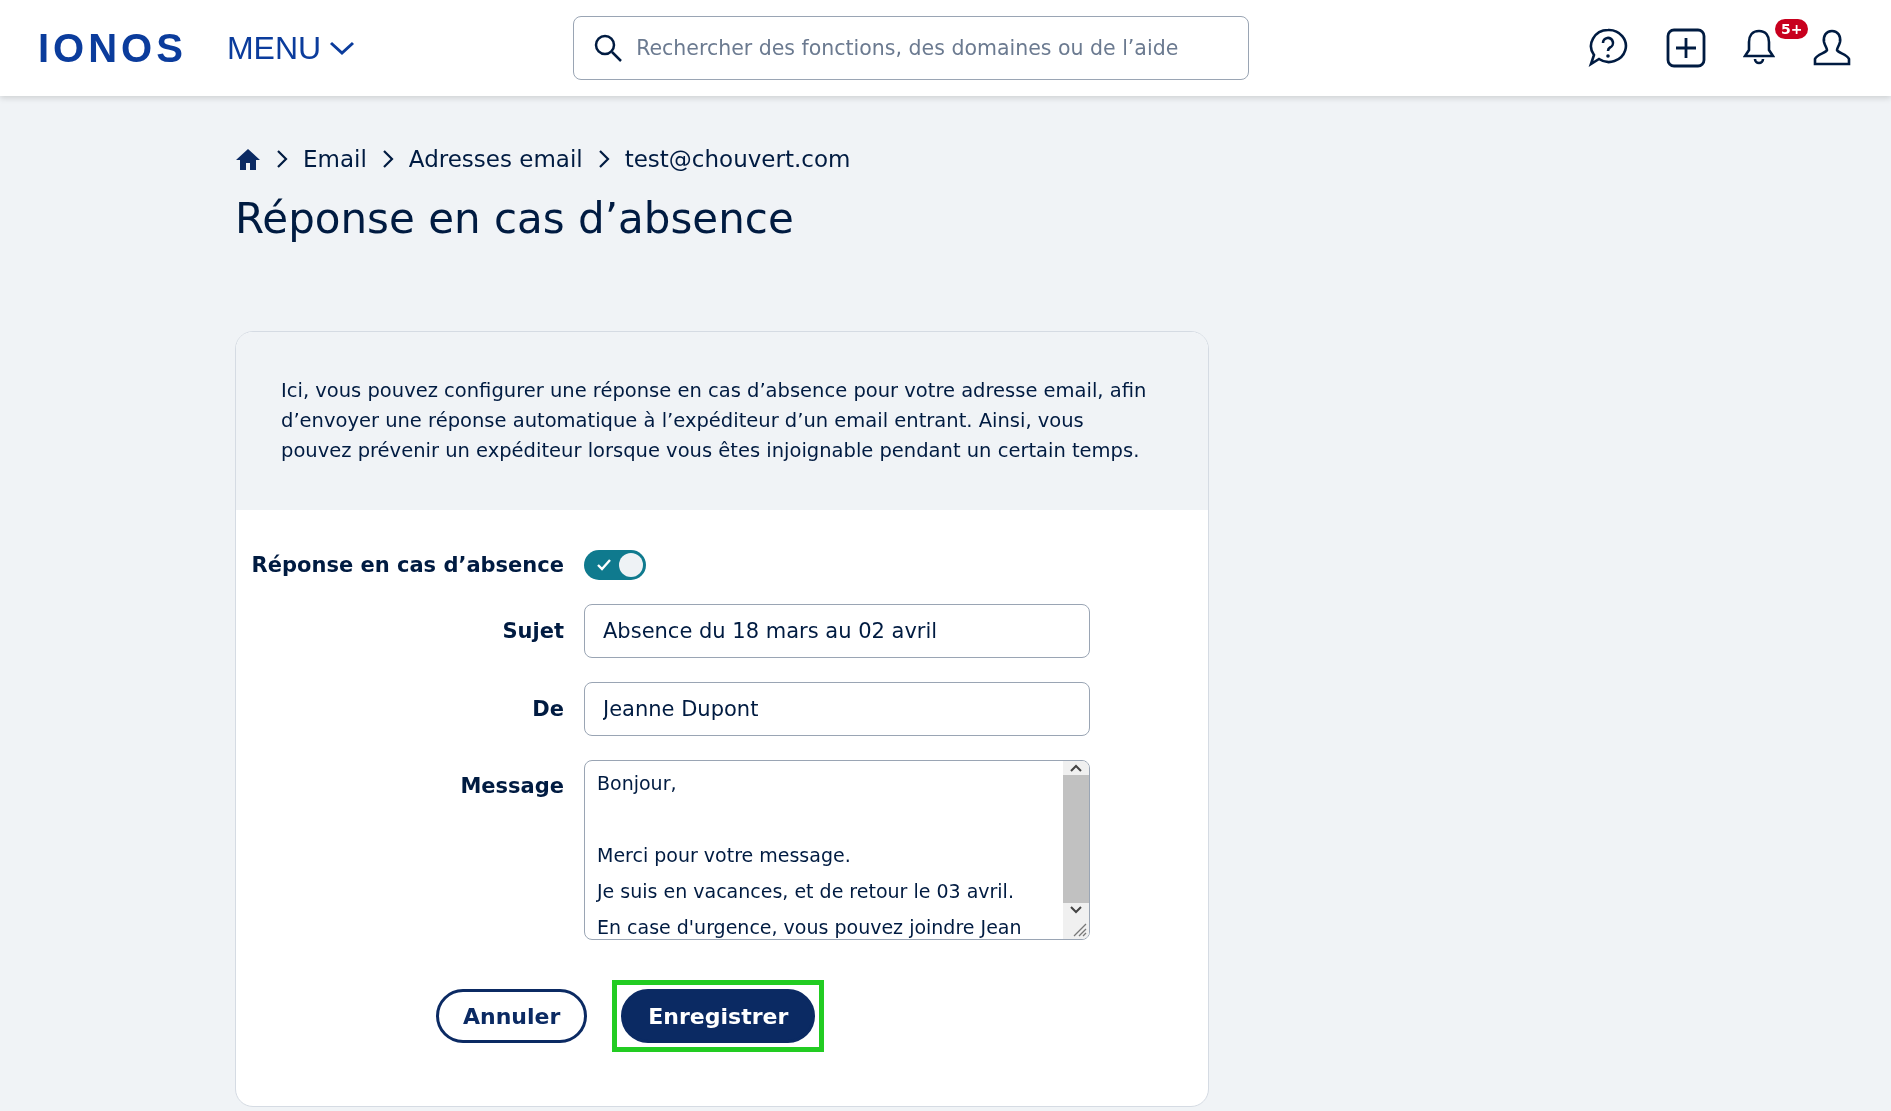 This screenshot has height=1111, width=1891. I want to click on field-label: Message, so click(512, 786).